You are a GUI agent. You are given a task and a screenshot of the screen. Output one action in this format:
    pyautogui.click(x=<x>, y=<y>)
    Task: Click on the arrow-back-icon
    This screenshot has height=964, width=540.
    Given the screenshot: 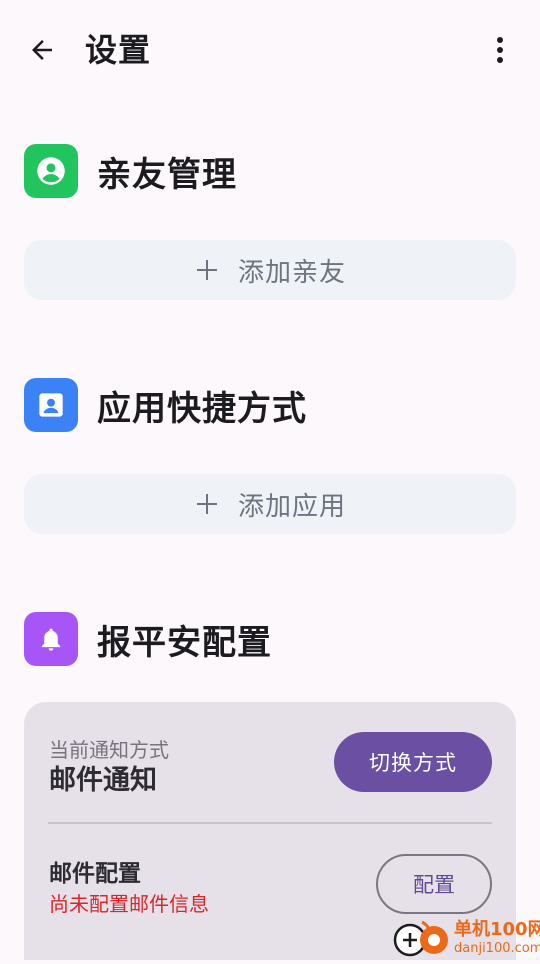 What is the action you would take?
    pyautogui.click(x=42, y=50)
    